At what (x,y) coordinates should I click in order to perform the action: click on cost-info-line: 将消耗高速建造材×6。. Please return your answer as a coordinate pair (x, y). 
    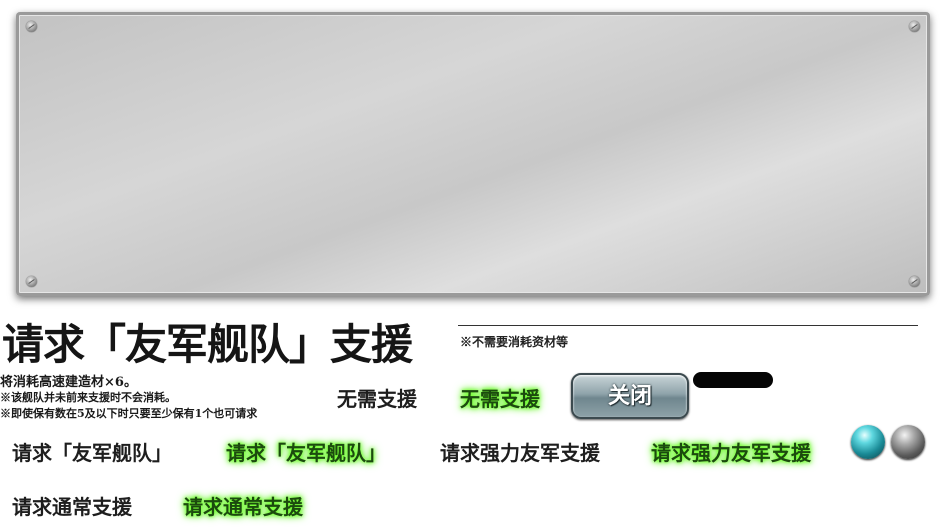
    Looking at the image, I should click on (68, 382).